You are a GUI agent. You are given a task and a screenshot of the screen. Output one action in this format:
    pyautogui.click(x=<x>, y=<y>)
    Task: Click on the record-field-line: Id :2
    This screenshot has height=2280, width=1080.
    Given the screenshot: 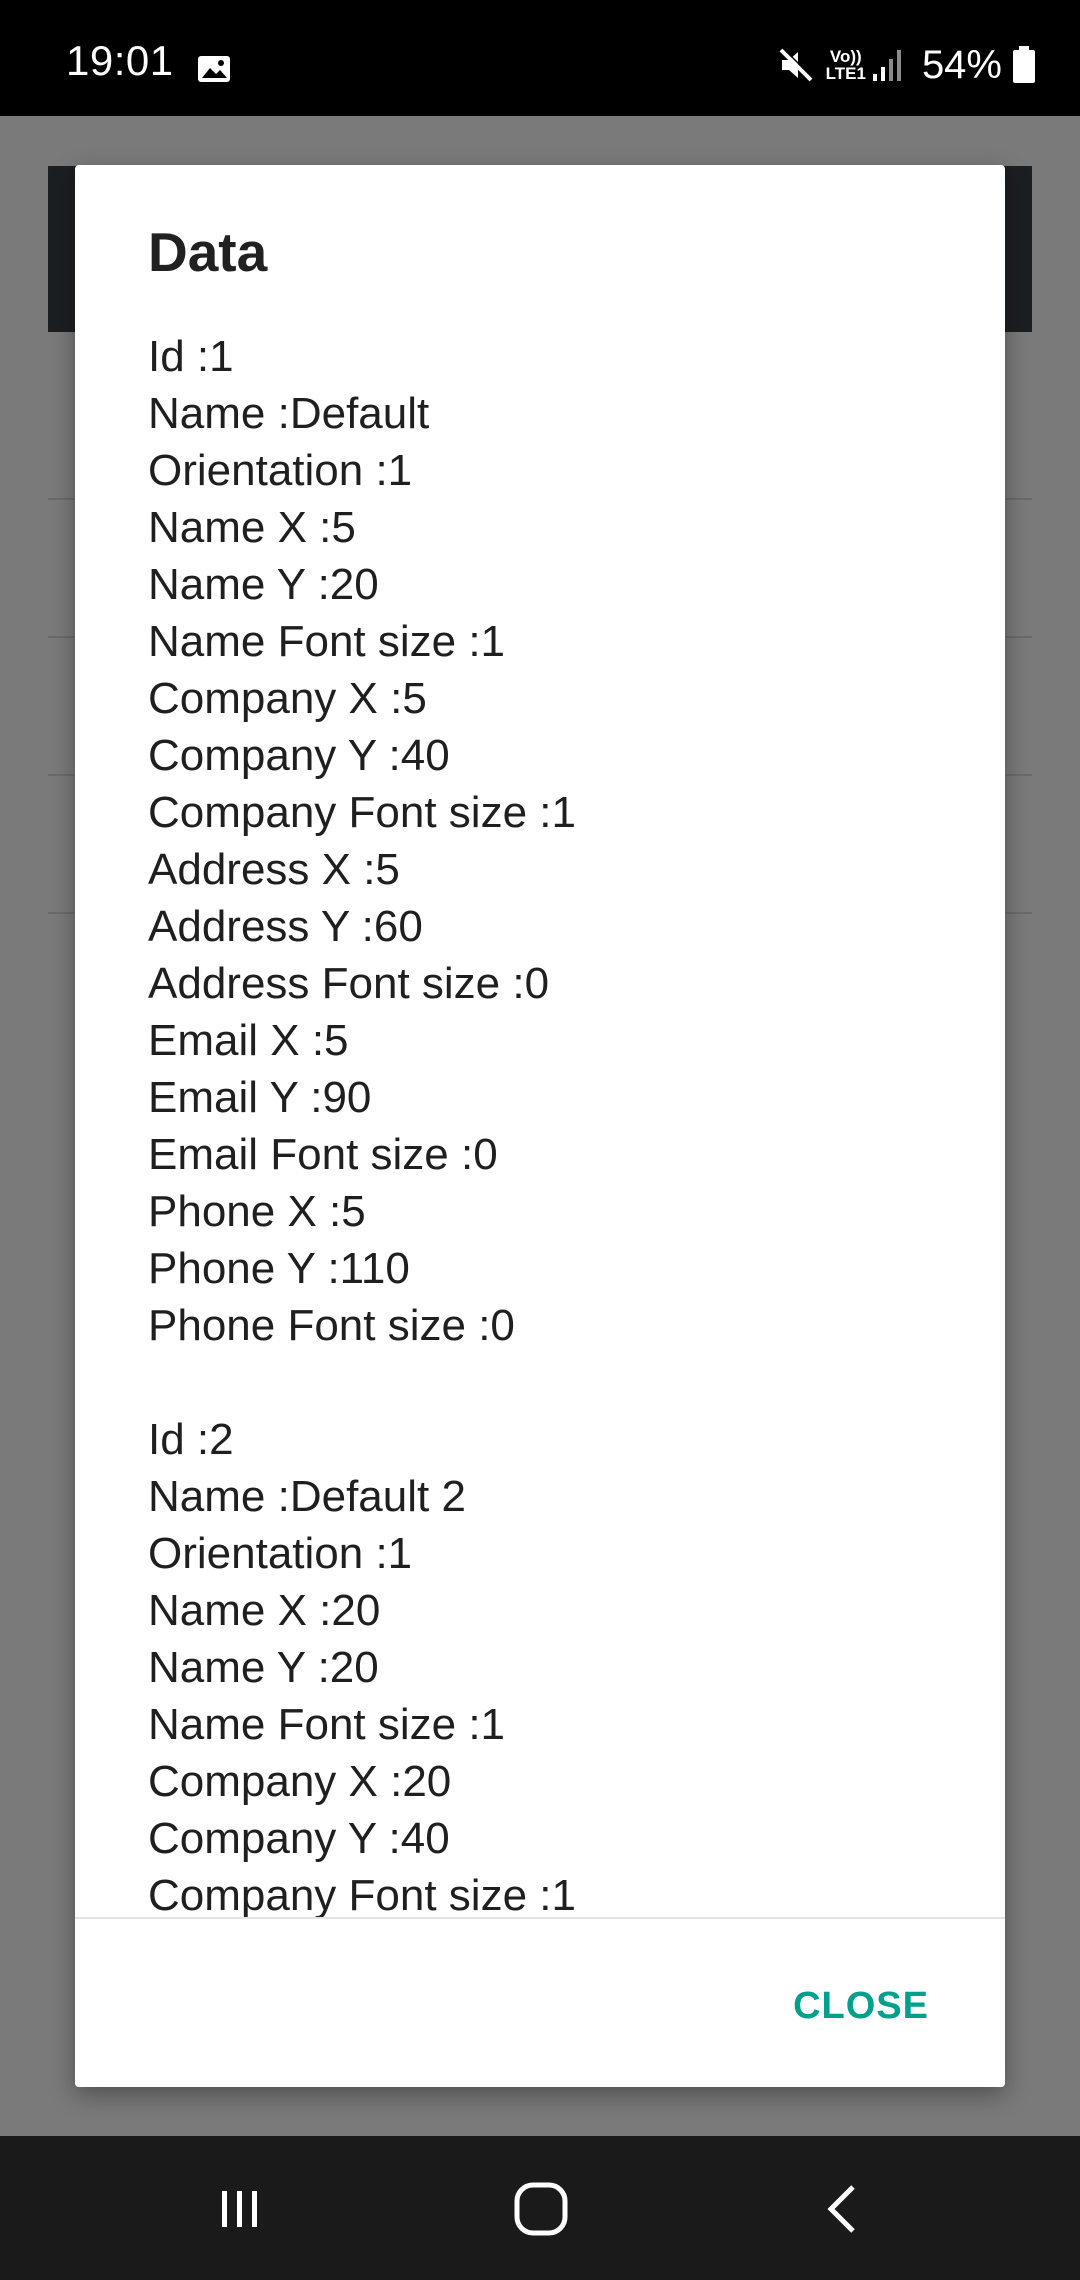 What is the action you would take?
    pyautogui.click(x=191, y=1439)
    